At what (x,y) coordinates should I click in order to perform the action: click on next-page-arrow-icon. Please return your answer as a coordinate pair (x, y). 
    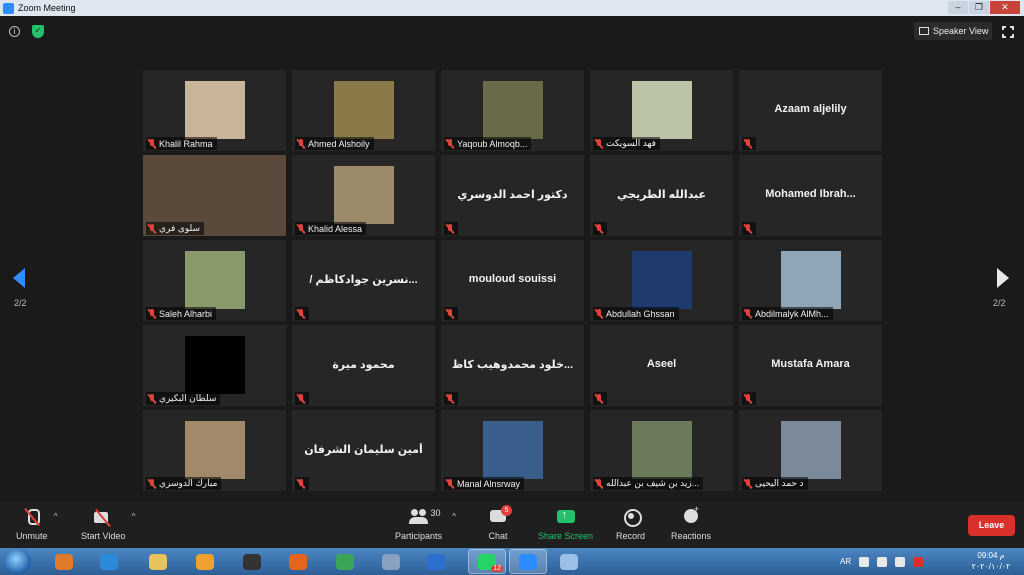
    Looking at the image, I should click on (1003, 278).